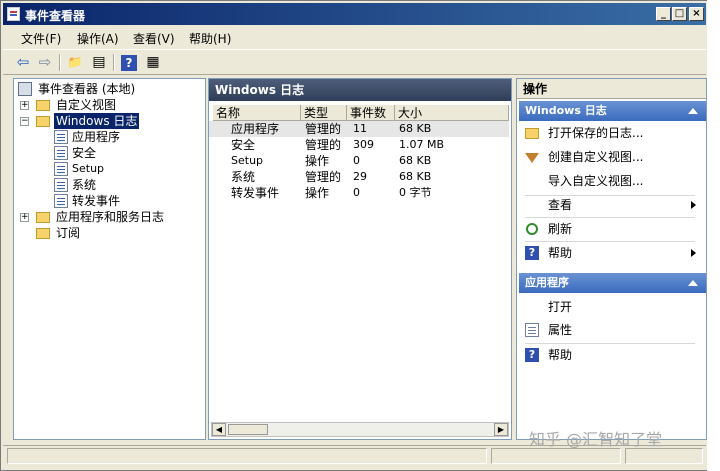  Describe the element at coordinates (452, 113) in the screenshot. I see `column-header-size: 大小` at that location.